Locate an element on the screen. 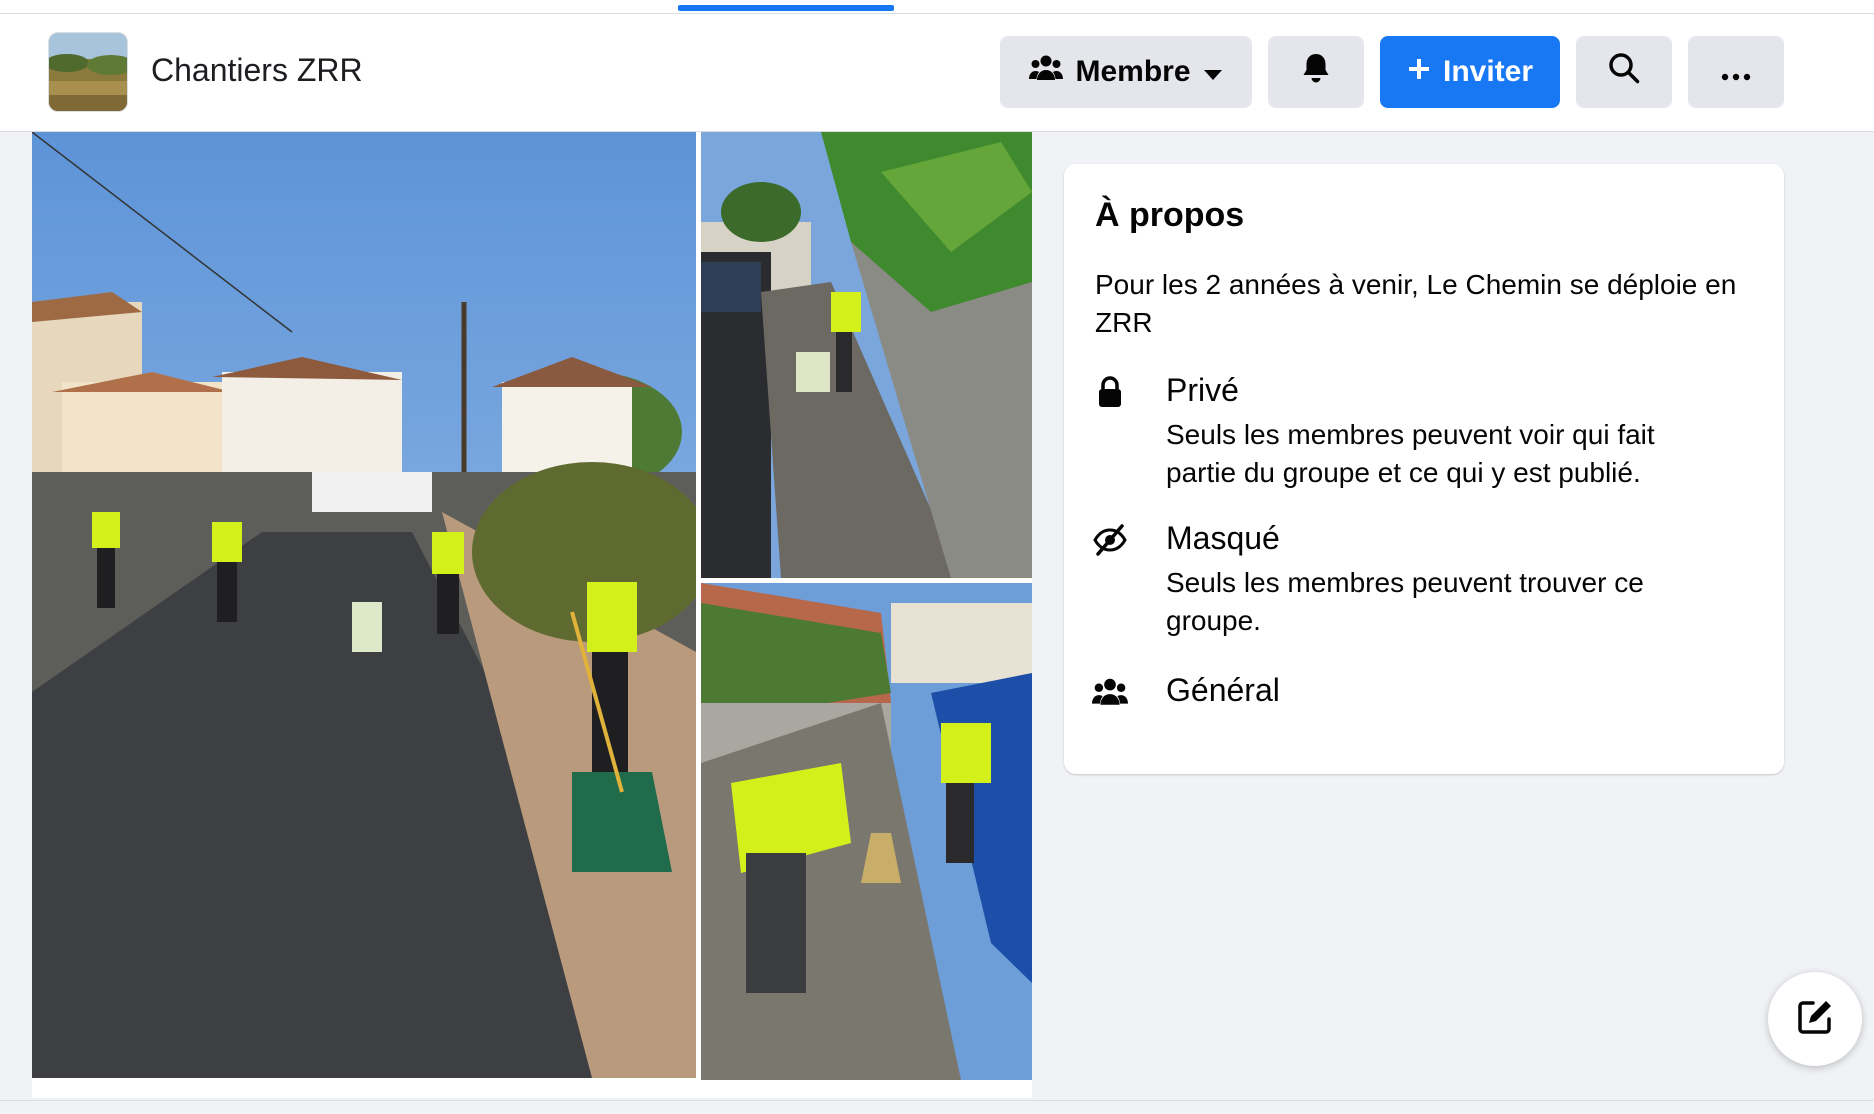 The height and width of the screenshot is (1114, 1874). compose-button is located at coordinates (1815, 1019).